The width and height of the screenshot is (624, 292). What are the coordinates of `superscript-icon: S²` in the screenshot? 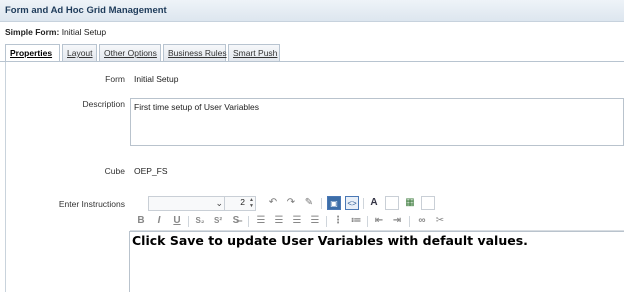 It's located at (218, 221).